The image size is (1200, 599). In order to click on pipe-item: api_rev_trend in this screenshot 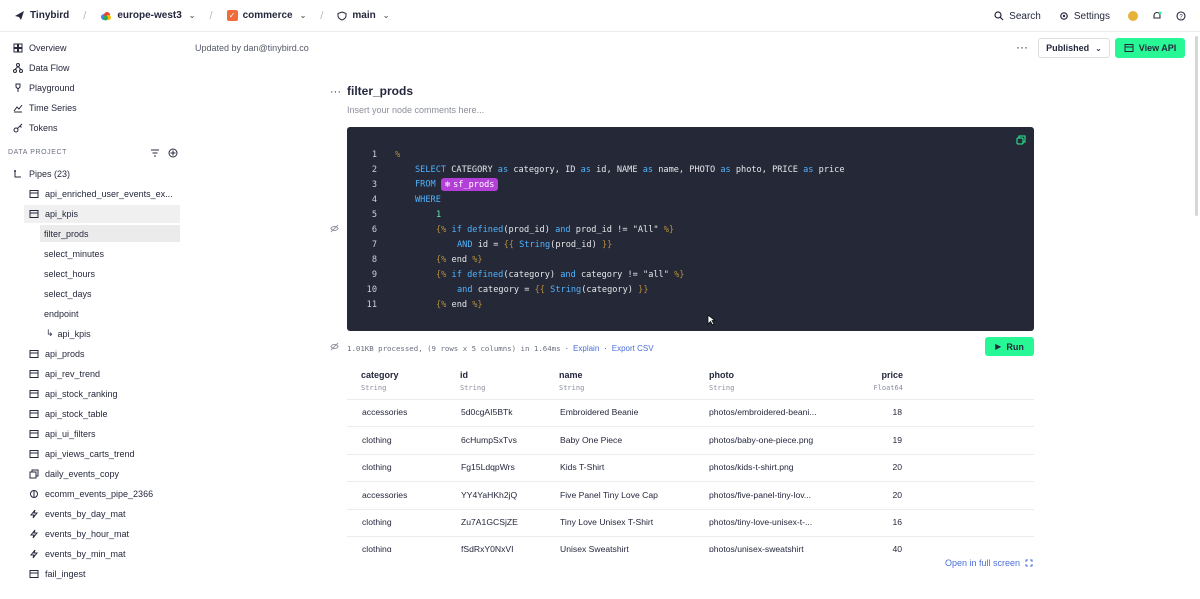, I will do `click(64, 374)`.